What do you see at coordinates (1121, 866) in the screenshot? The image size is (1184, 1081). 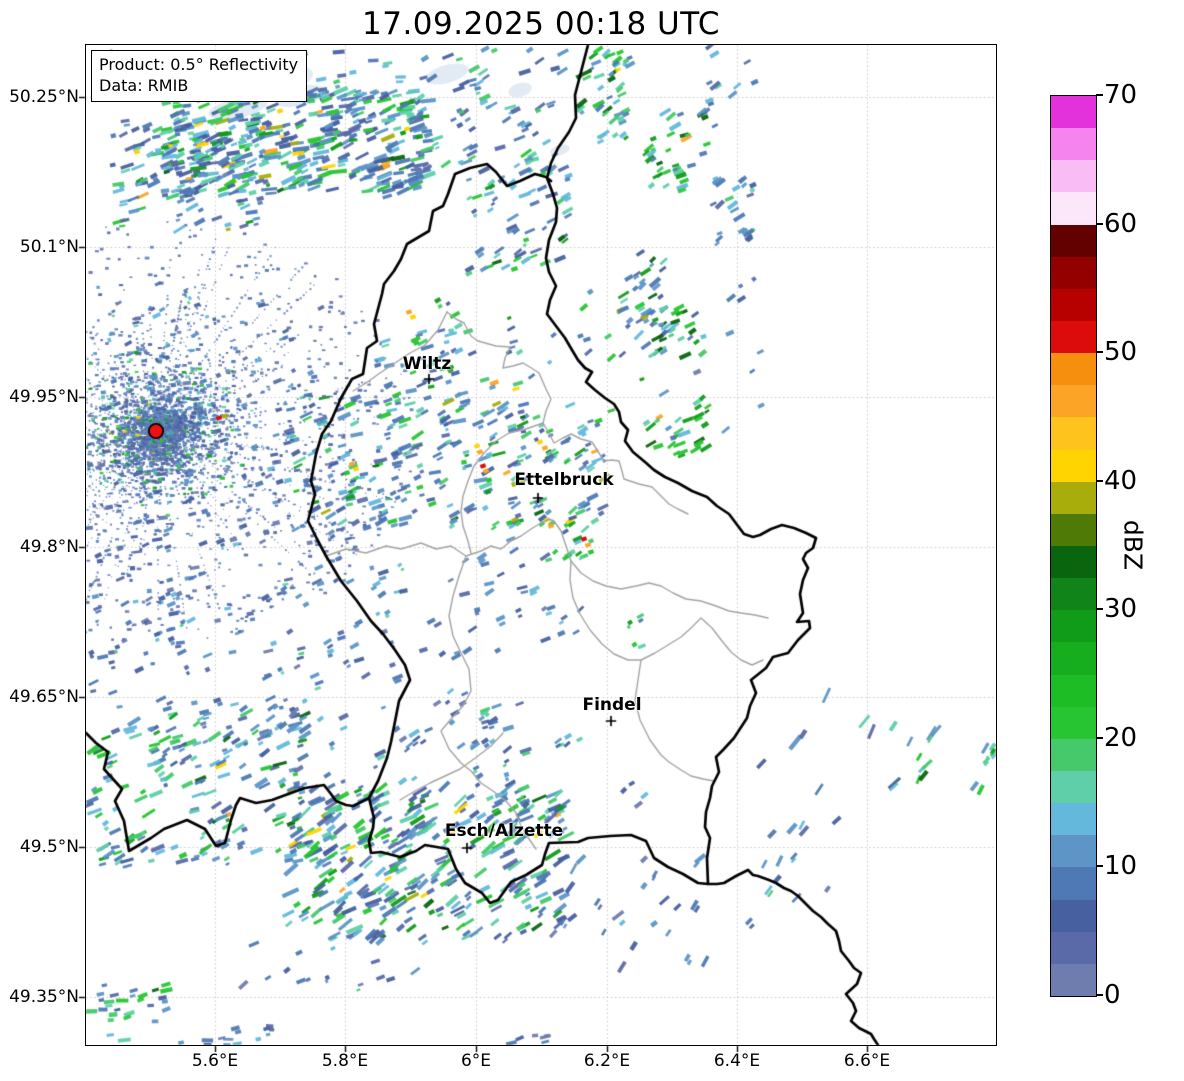 I see `colorbar-tick-label: 10` at bounding box center [1121, 866].